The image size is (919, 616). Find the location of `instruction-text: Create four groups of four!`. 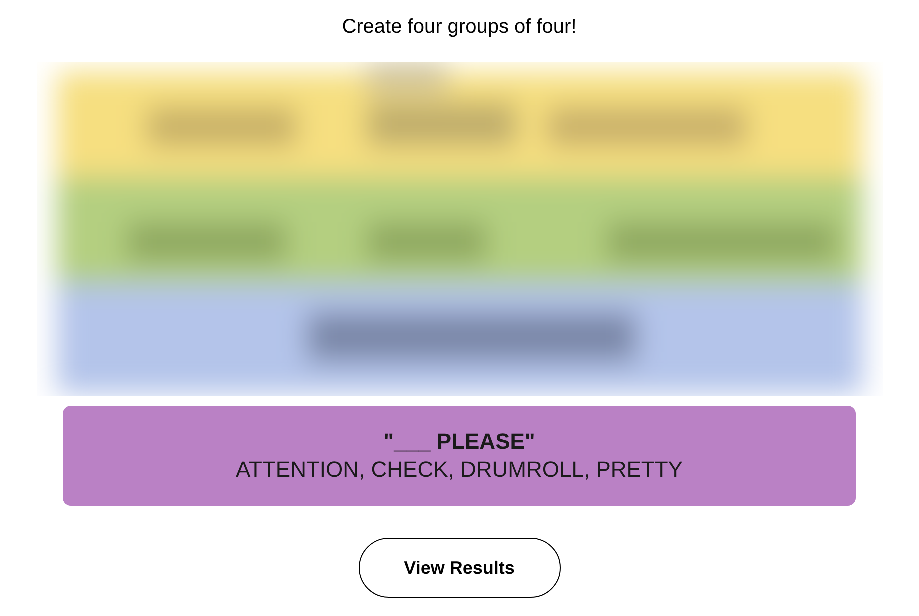

instruction-text: Create four groups of four! is located at coordinates (459, 27).